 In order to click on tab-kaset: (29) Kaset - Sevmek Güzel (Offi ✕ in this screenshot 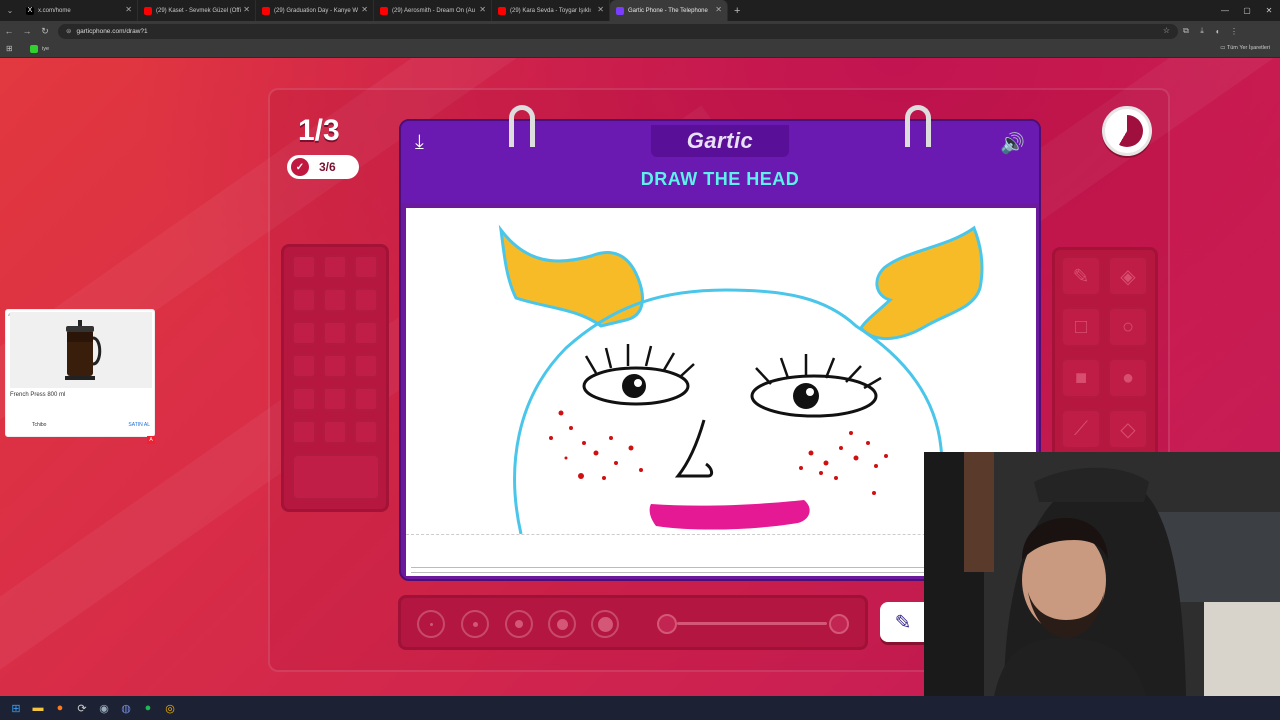, I will do `click(197, 10)`.